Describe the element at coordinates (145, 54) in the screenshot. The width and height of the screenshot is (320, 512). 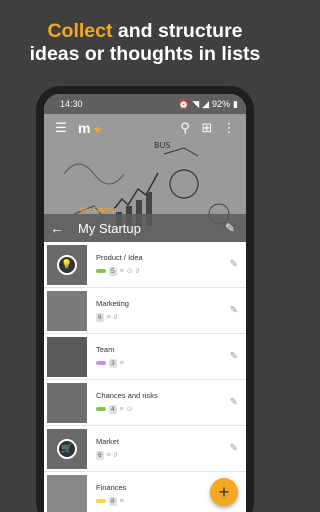
I see `promo-line2: ideas or thoughts in lists` at that location.